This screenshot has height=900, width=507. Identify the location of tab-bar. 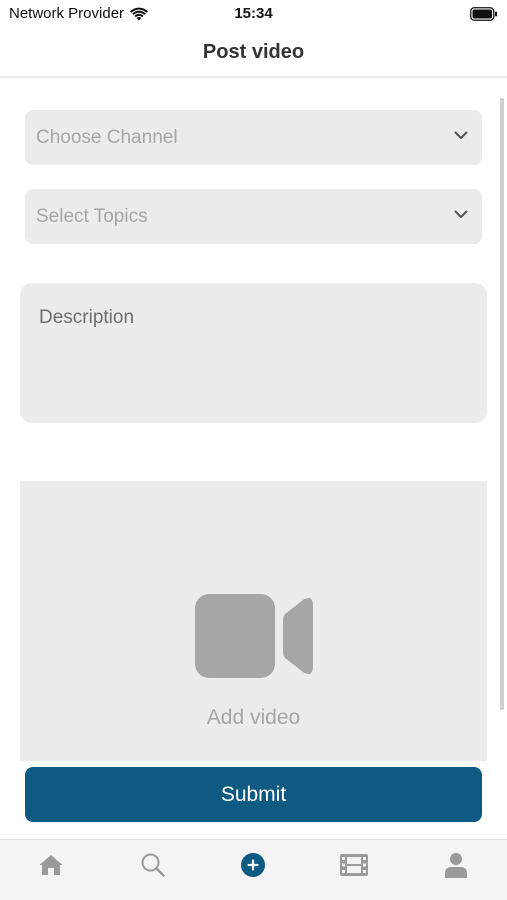
(253, 869).